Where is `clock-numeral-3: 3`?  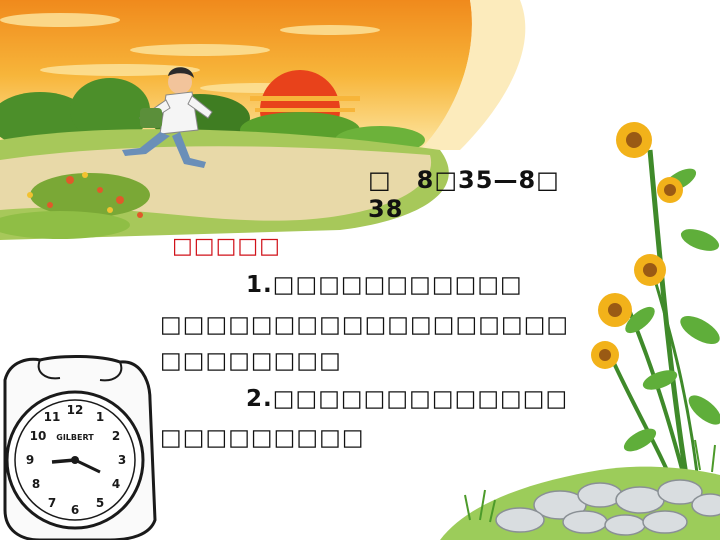
clock-numeral-3: 3 is located at coordinates (122, 460).